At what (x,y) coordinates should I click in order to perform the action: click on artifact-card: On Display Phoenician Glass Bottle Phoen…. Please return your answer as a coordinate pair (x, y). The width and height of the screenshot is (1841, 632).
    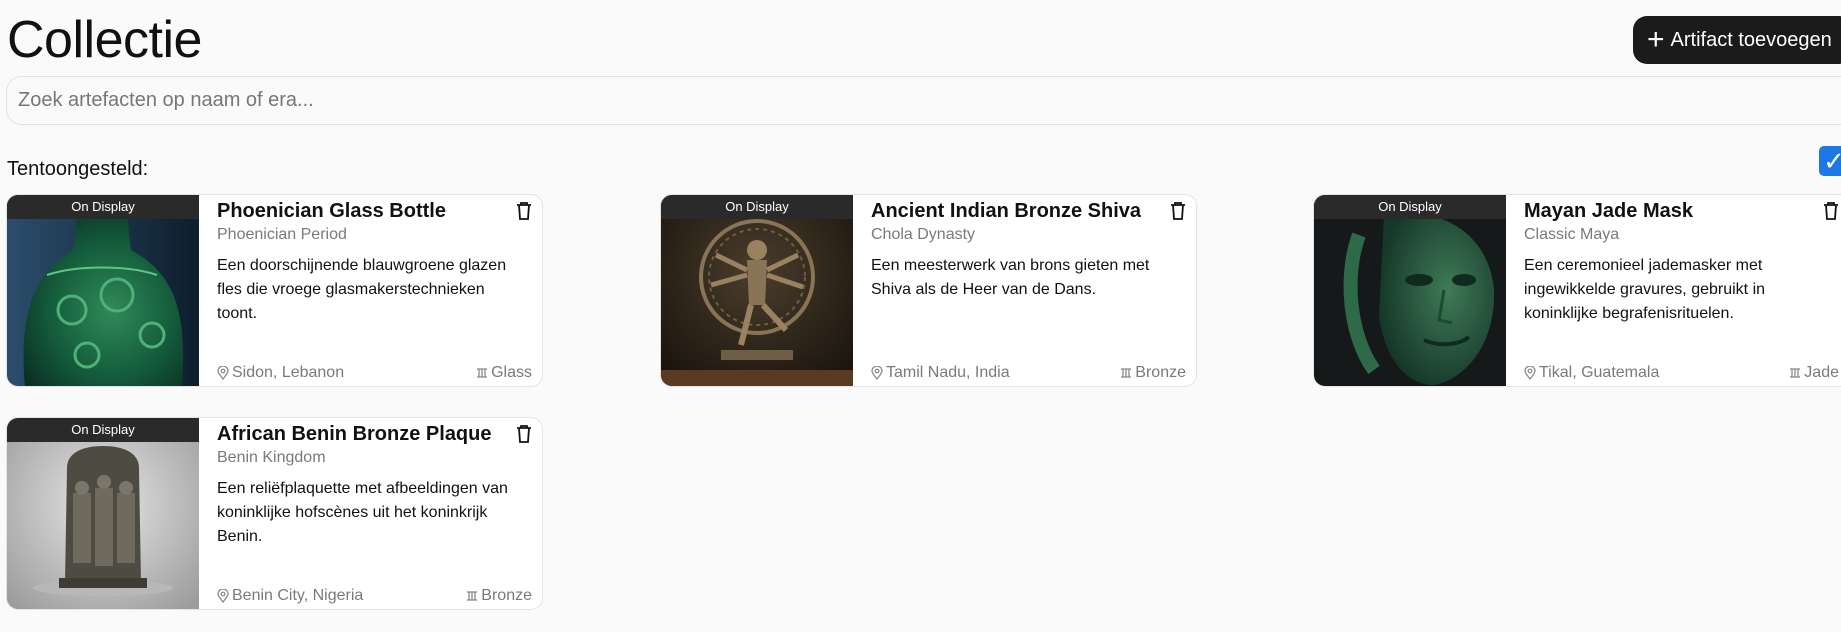
    Looking at the image, I should click on (274, 290).